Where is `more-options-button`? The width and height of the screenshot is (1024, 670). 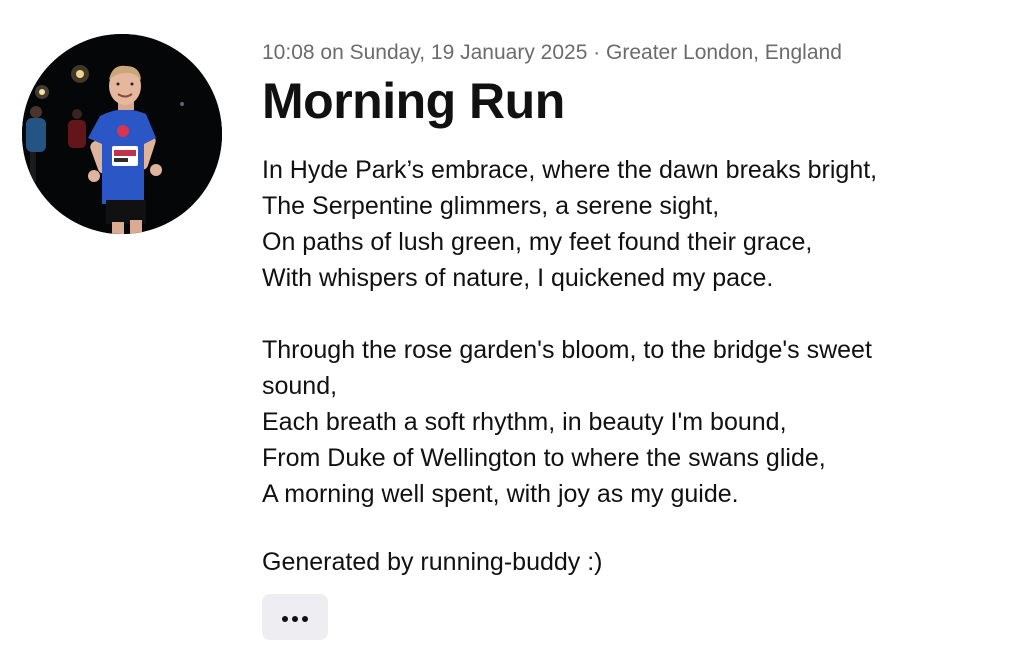 more-options-button is located at coordinates (295, 617).